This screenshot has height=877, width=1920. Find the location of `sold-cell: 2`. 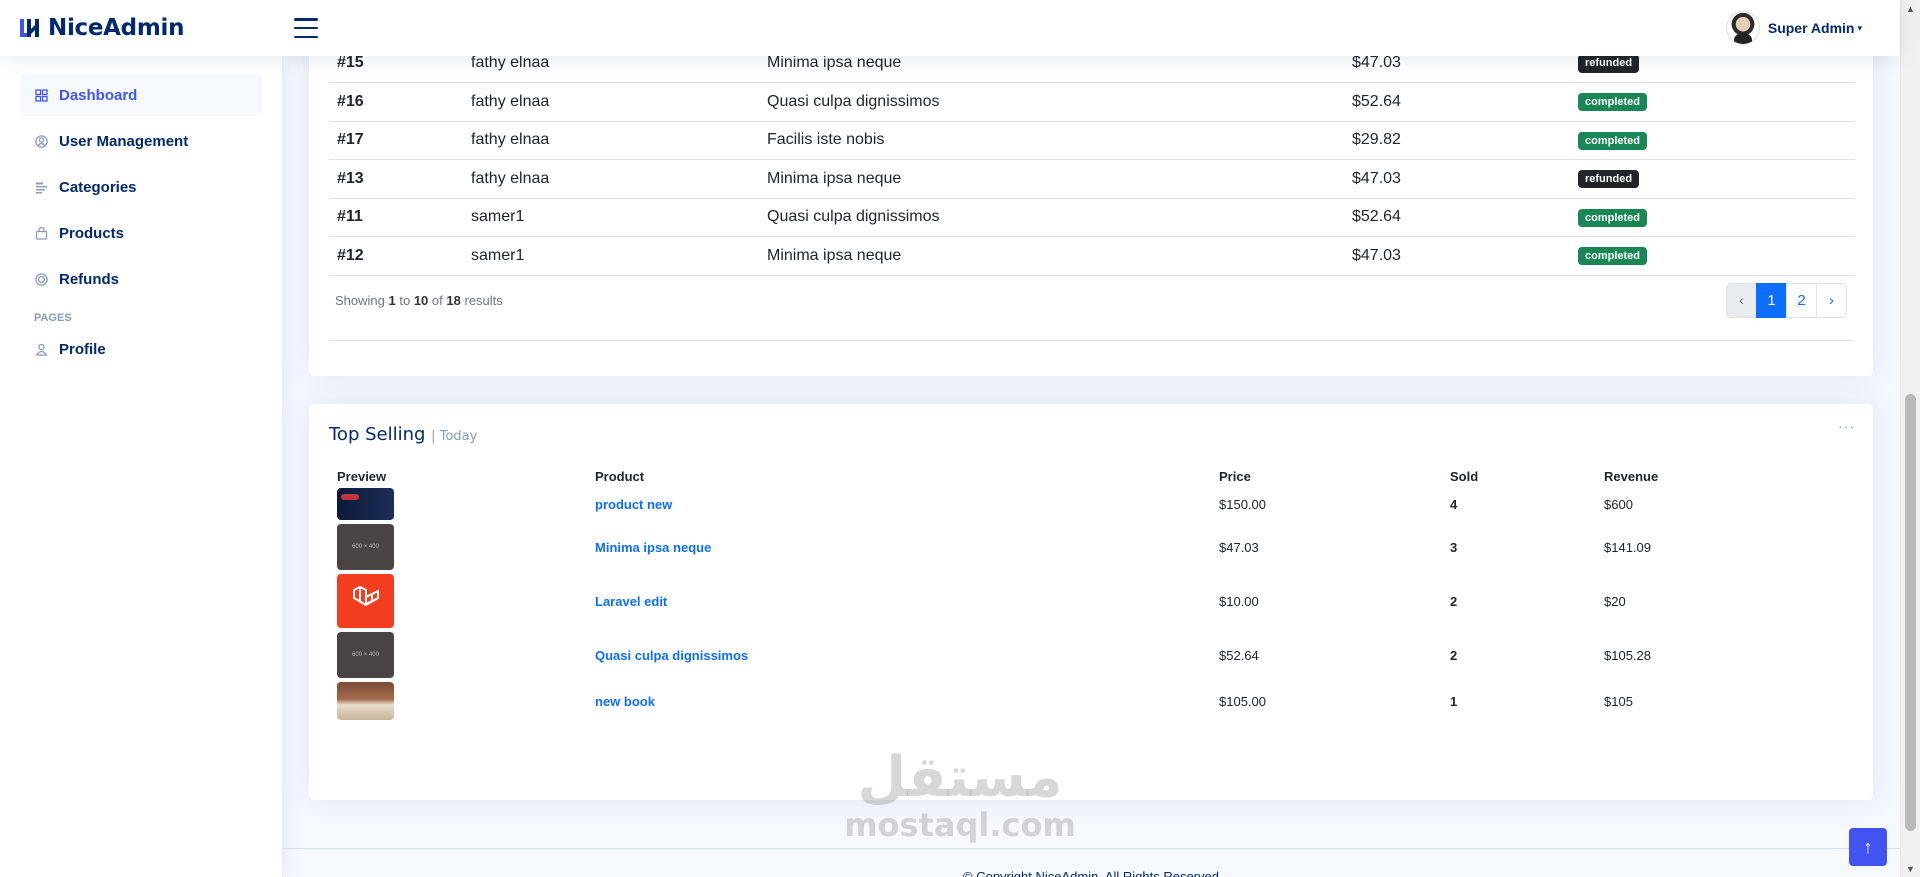

sold-cell: 2 is located at coordinates (1454, 601).